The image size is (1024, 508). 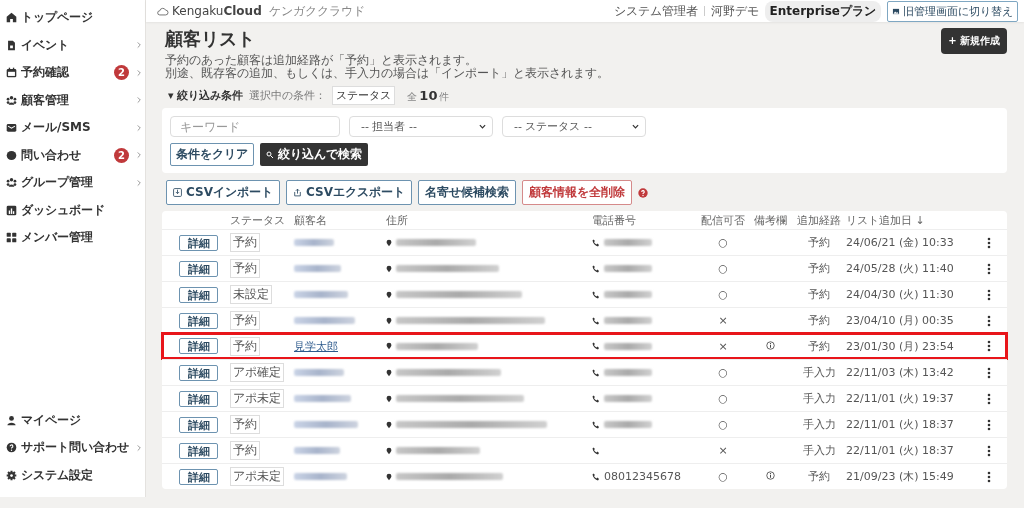 I want to click on date-text: 23/04/10 (月) 00:35, so click(x=900, y=320).